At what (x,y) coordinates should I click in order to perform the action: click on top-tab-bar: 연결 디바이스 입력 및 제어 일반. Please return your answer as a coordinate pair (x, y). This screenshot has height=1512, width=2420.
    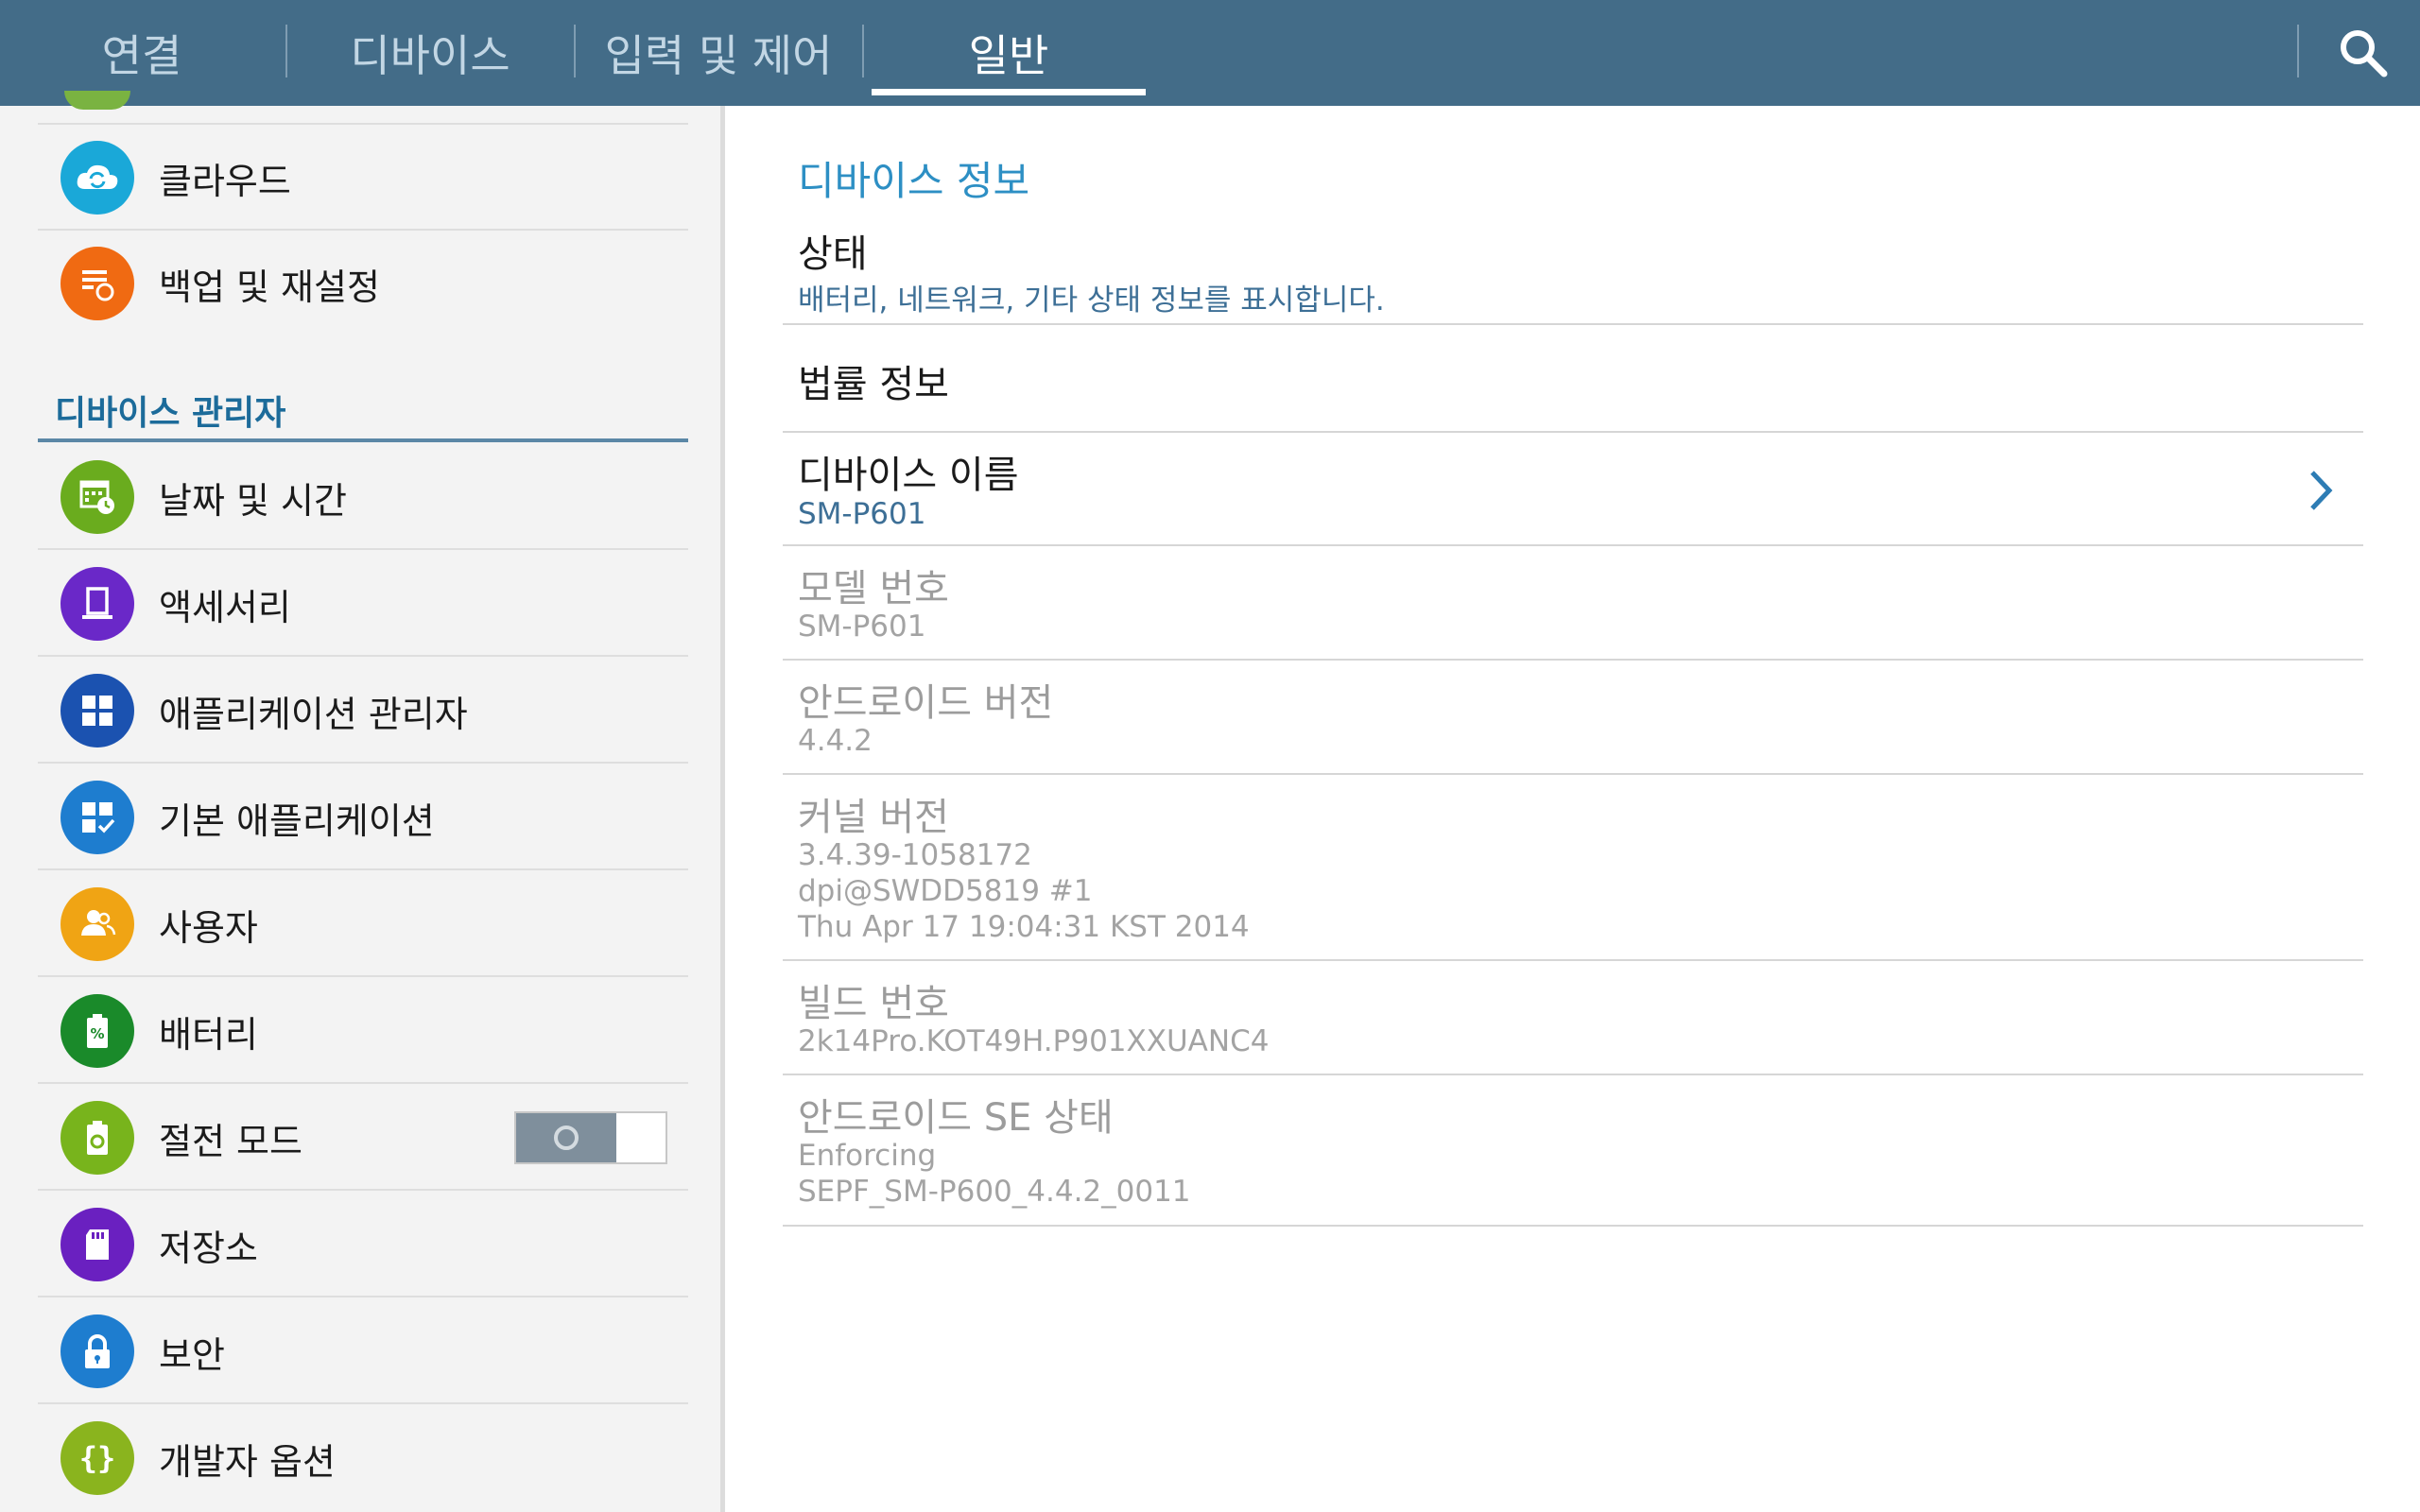
    Looking at the image, I should click on (1210, 53).